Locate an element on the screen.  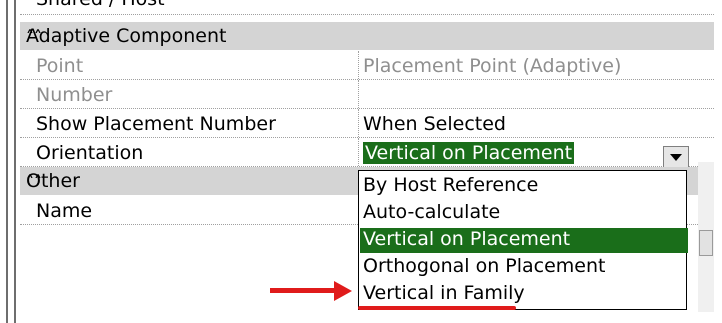
row-point: Point Placement Point (Adaptive) is located at coordinates (367, 65).